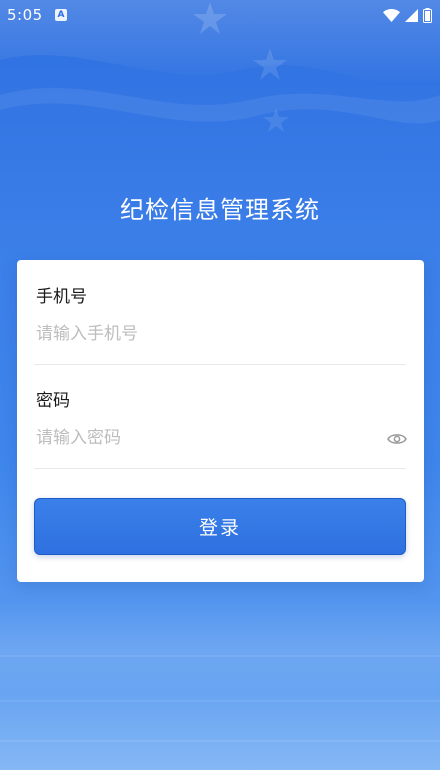 The height and width of the screenshot is (770, 440). I want to click on login-button: 登录, so click(220, 526).